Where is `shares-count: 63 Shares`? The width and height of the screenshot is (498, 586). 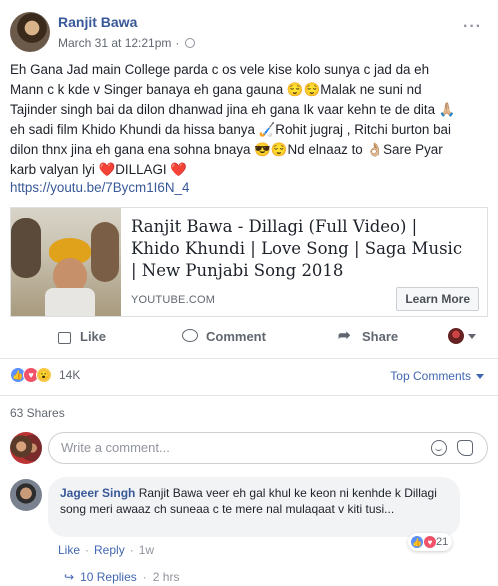
shares-count: 63 Shares is located at coordinates (37, 413).